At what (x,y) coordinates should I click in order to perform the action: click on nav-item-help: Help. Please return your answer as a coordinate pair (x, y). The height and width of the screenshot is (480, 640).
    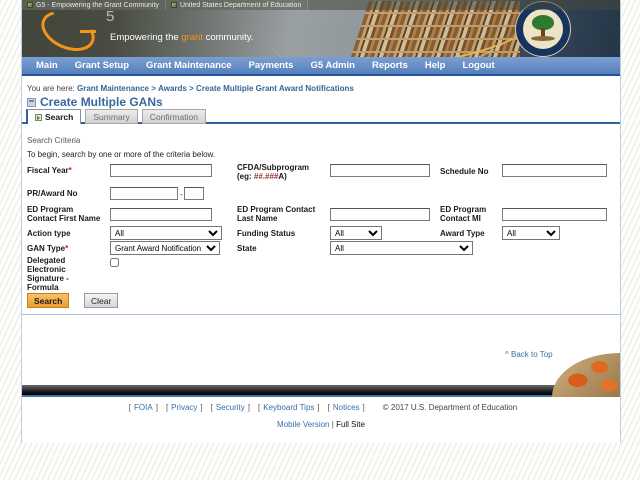
    Looking at the image, I should click on (435, 65).